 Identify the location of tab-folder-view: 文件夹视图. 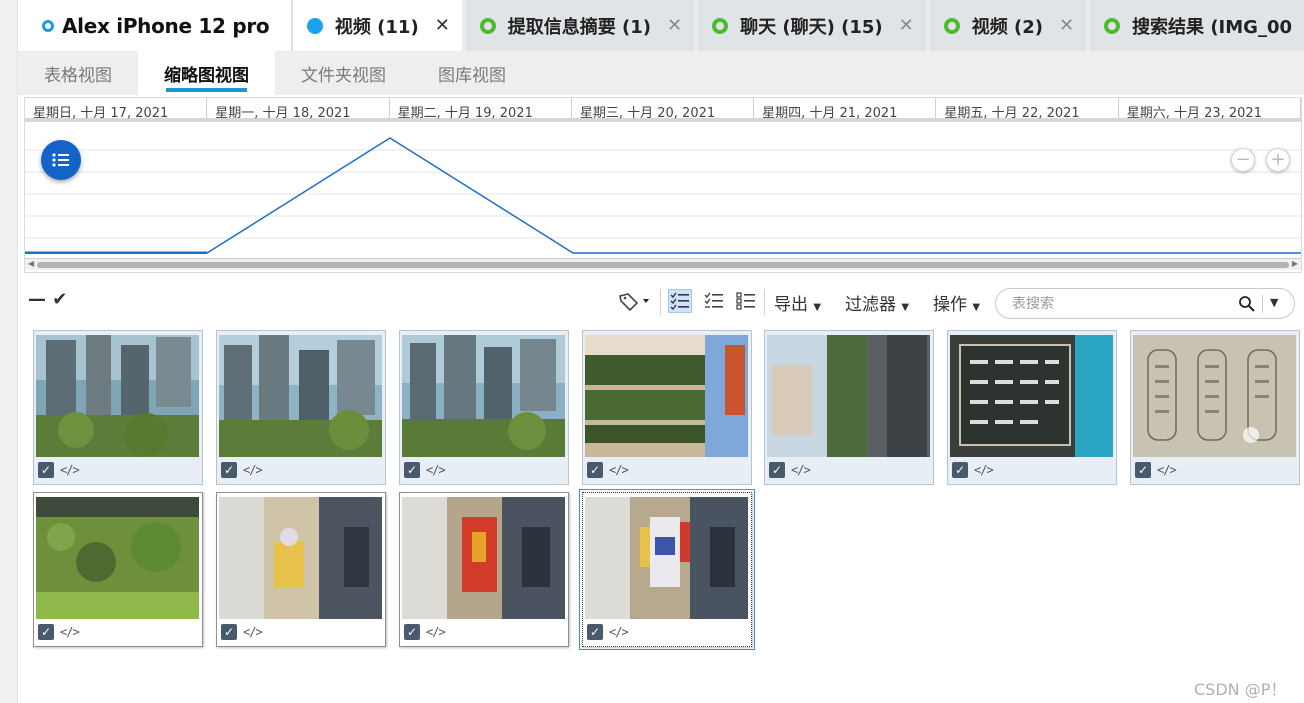
(343, 73).